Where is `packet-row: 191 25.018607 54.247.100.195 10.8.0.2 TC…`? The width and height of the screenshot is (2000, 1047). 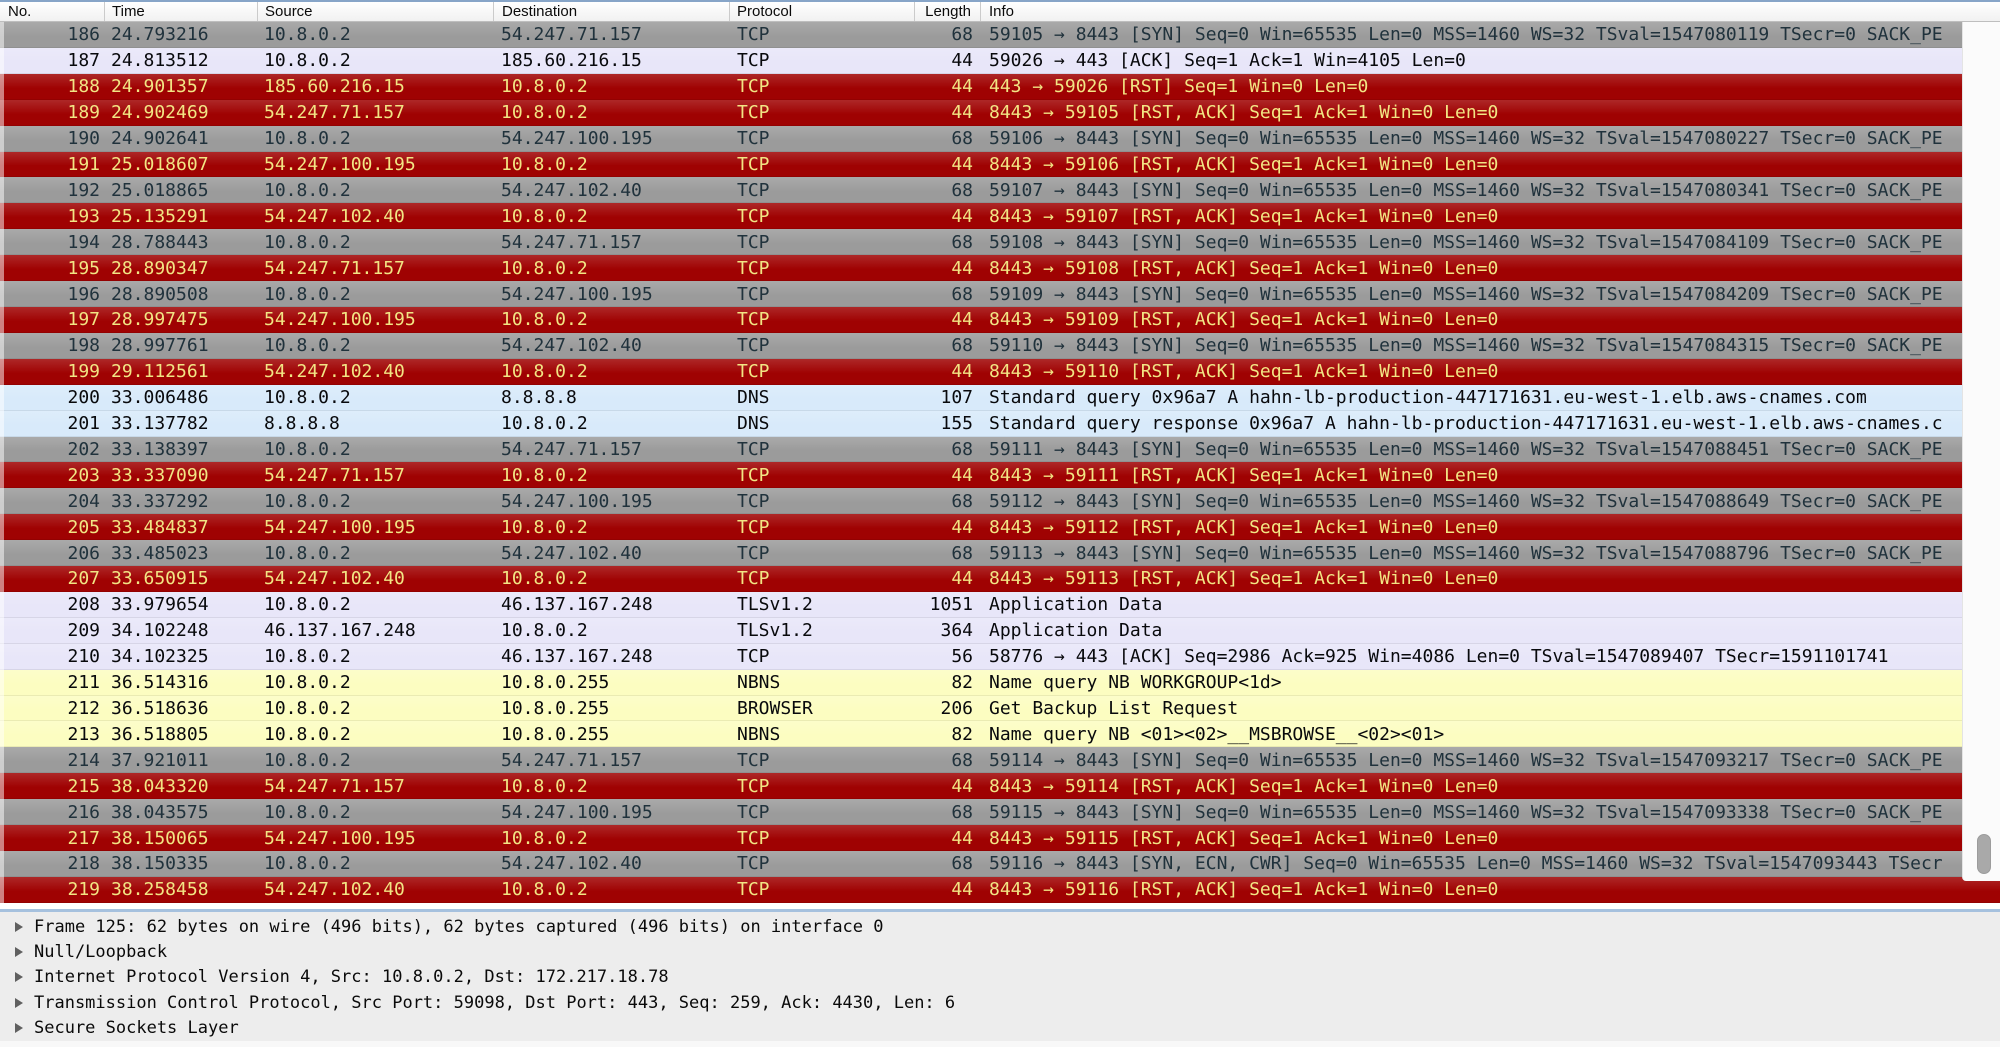 packet-row: 191 25.018607 54.247.100.195 10.8.0.2 TC… is located at coordinates (1000, 164).